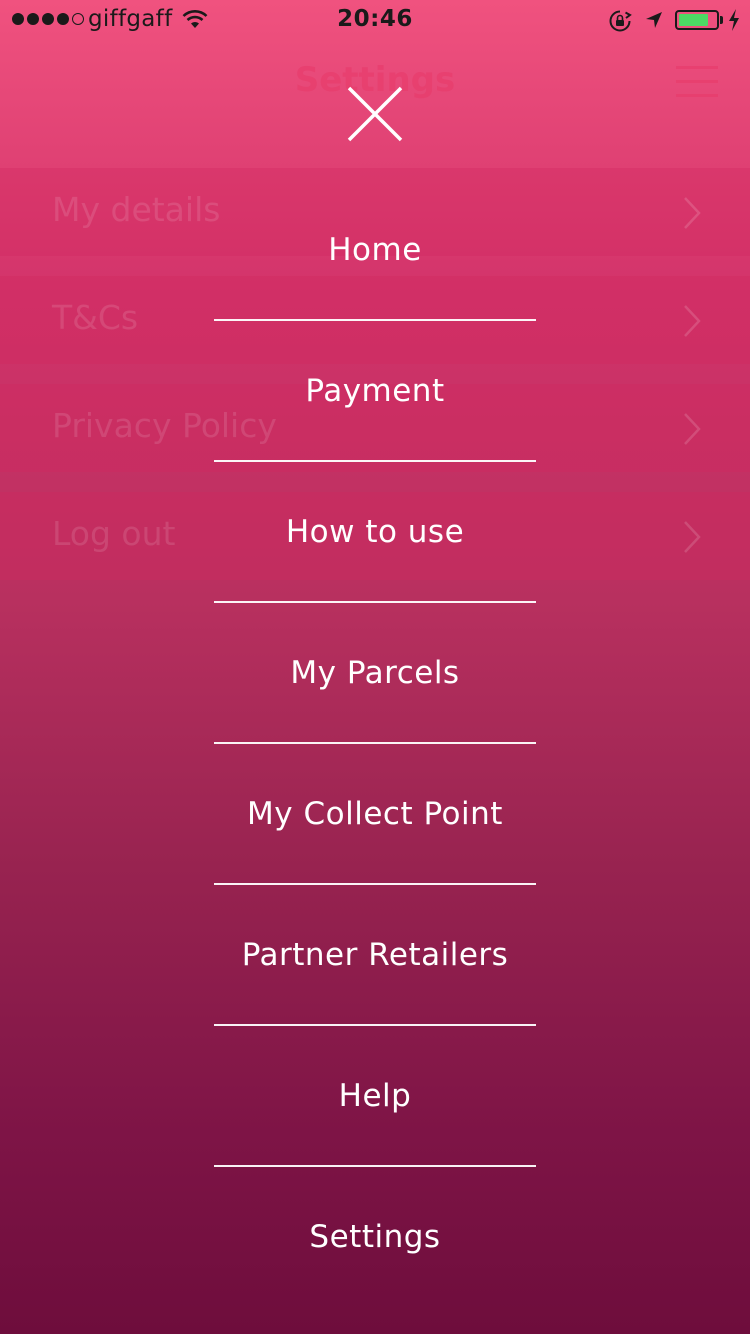 The height and width of the screenshot is (1334, 750). I want to click on menu-item-partner-retailers: Partner Retailers, so click(375, 955).